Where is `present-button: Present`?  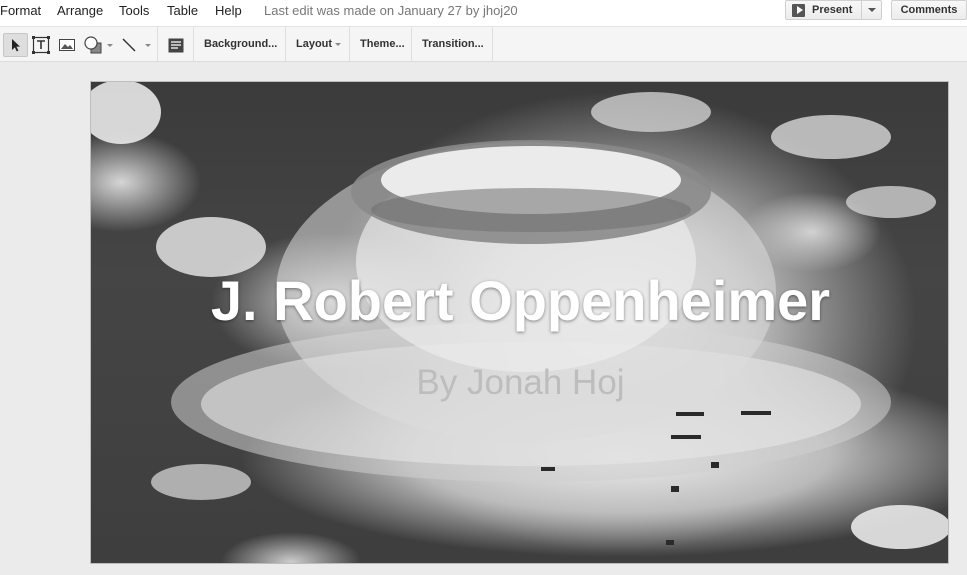 present-button: Present is located at coordinates (823, 10).